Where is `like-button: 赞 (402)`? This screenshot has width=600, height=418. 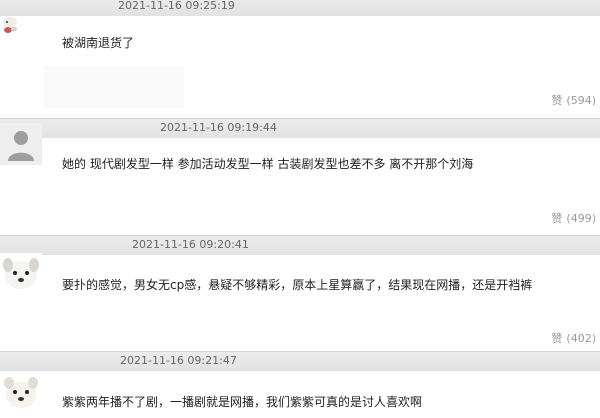 like-button: 赞 (402) is located at coordinates (573, 339).